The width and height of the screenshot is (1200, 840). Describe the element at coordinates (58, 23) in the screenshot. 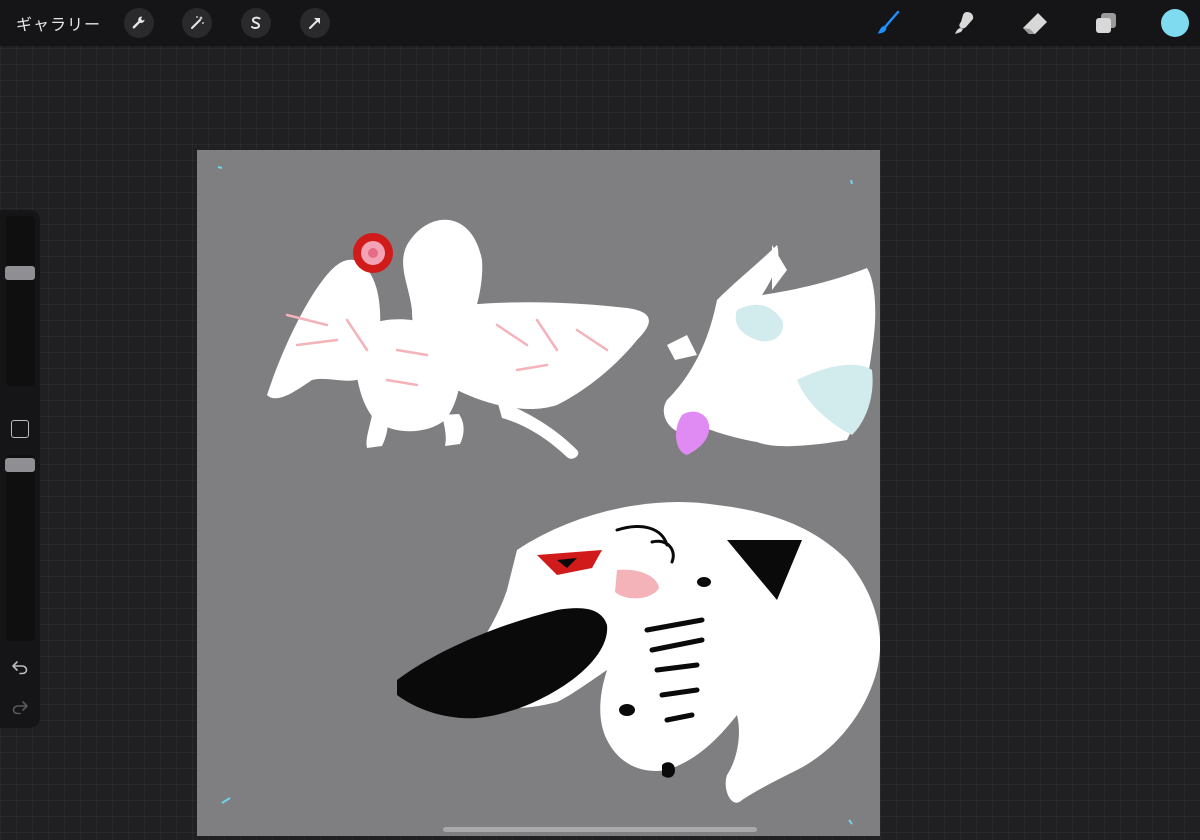

I see `gallery-button: ギャラリー` at that location.